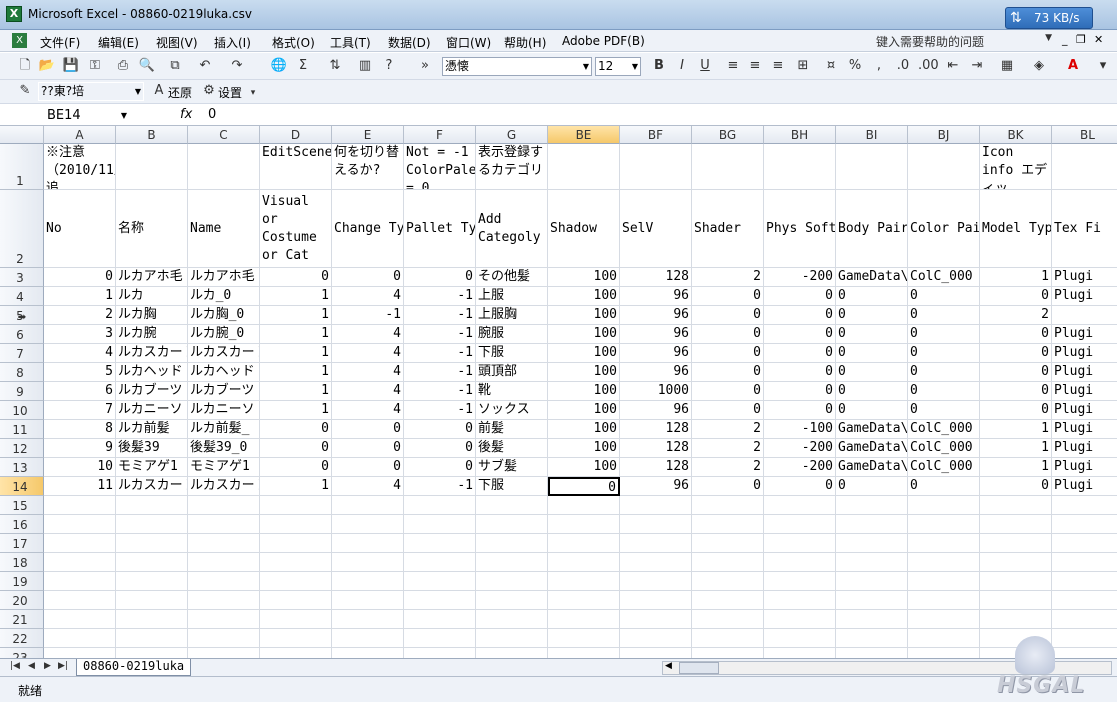  What do you see at coordinates (350, 42) in the screenshot?
I see `menu-tools: 工具(T)` at bounding box center [350, 42].